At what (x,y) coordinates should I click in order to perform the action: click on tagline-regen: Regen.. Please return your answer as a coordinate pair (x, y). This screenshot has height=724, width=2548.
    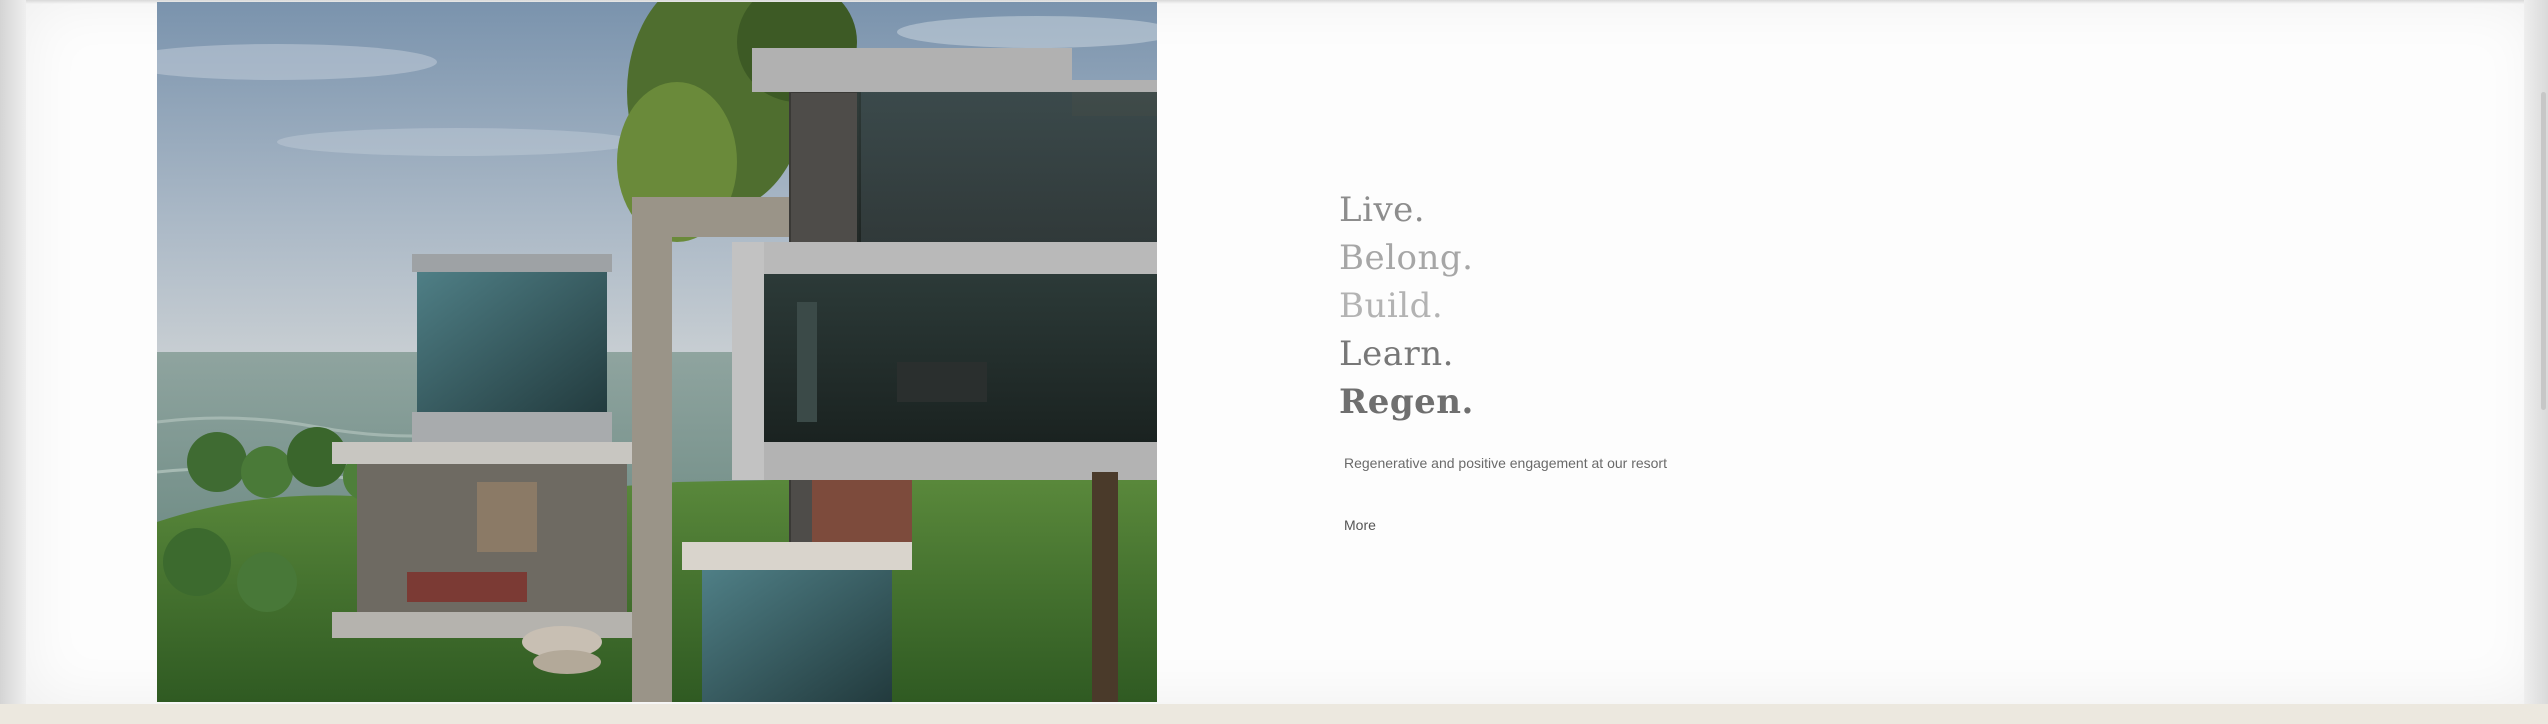
    Looking at the image, I should click on (1406, 402).